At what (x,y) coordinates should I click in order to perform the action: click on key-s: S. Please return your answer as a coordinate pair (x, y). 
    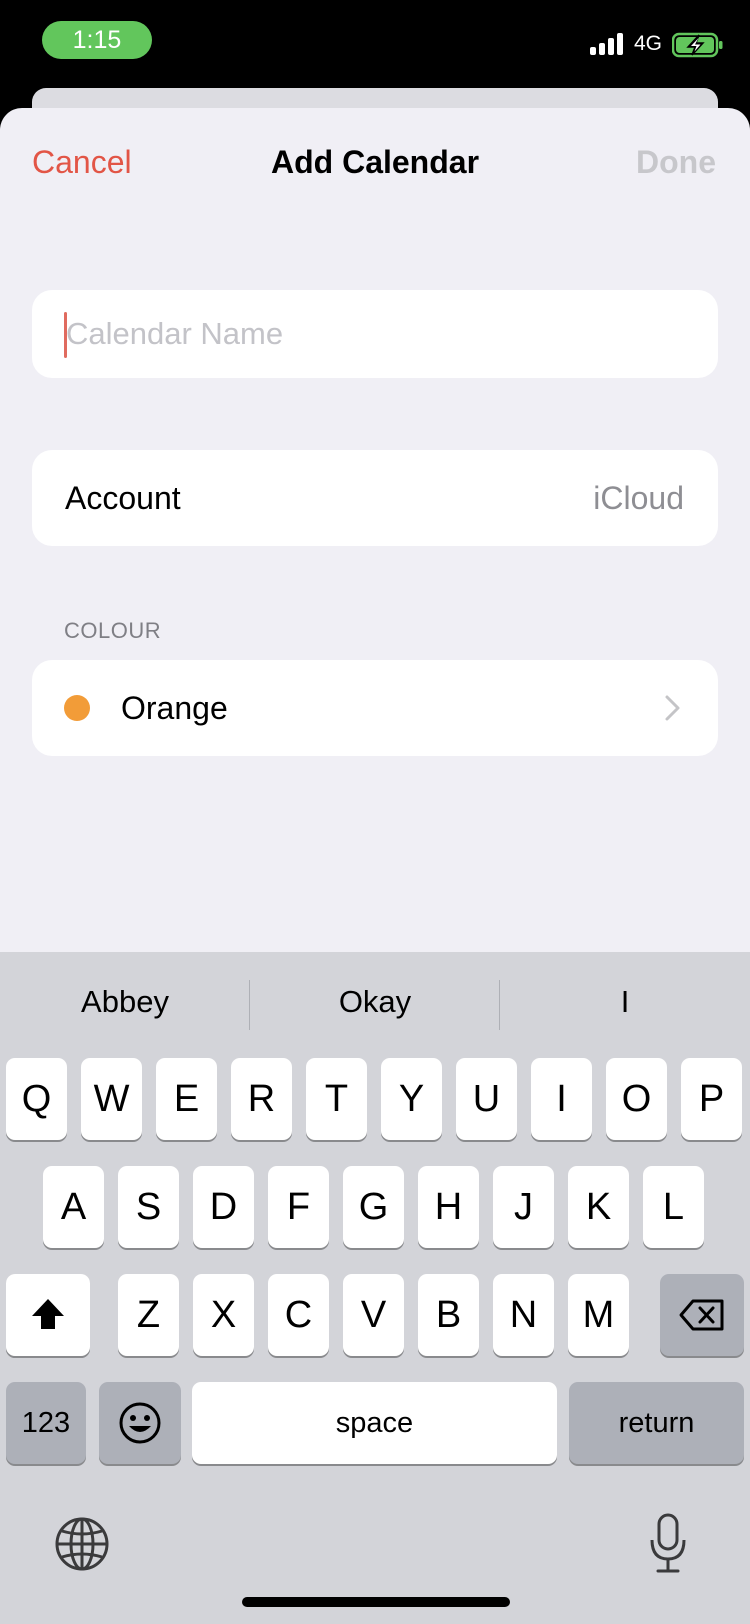
    Looking at the image, I should click on (148, 1207).